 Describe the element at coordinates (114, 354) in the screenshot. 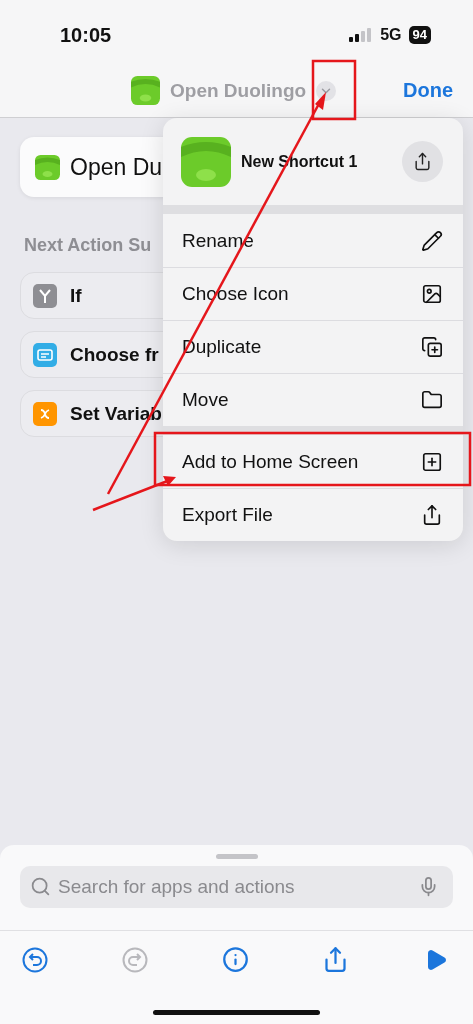

I see `suggestion-label: Choose fr` at that location.